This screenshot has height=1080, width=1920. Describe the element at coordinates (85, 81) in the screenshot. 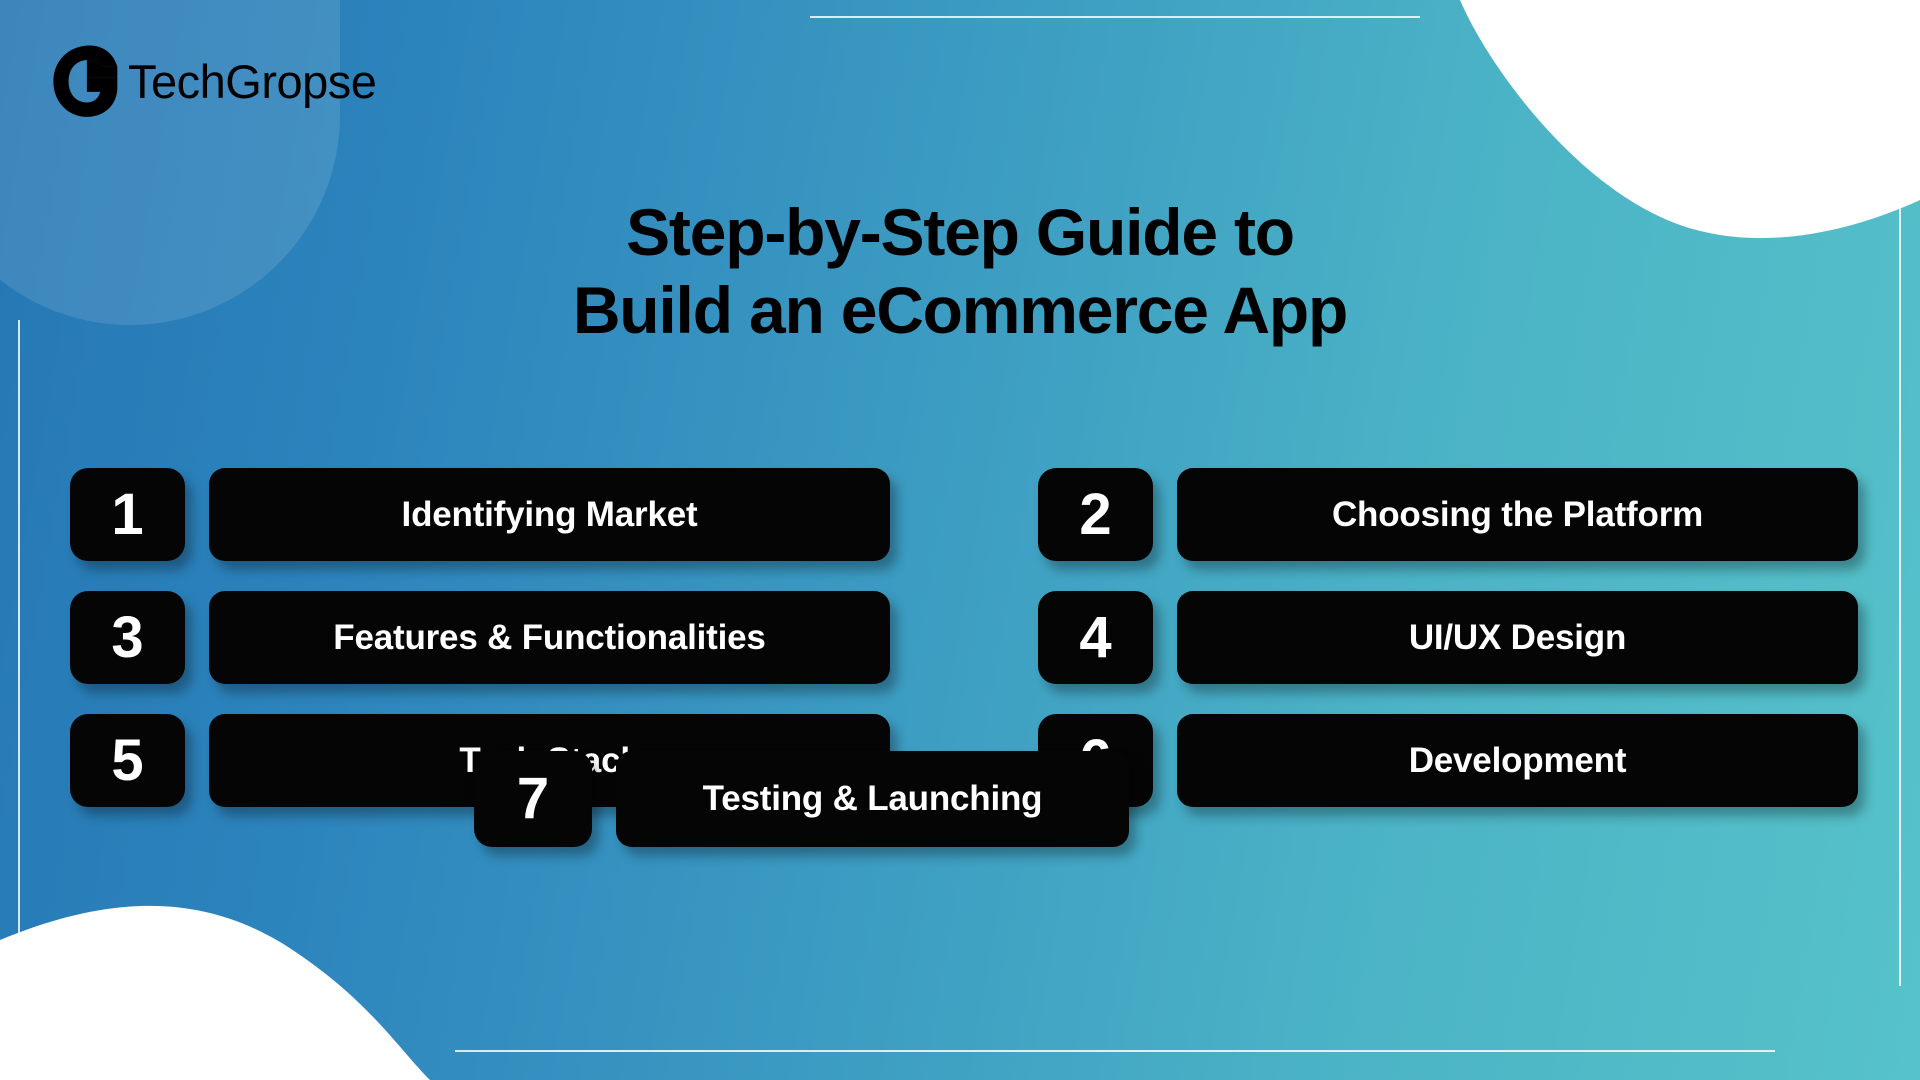

I see `techgropse-g-logo-icon` at that location.